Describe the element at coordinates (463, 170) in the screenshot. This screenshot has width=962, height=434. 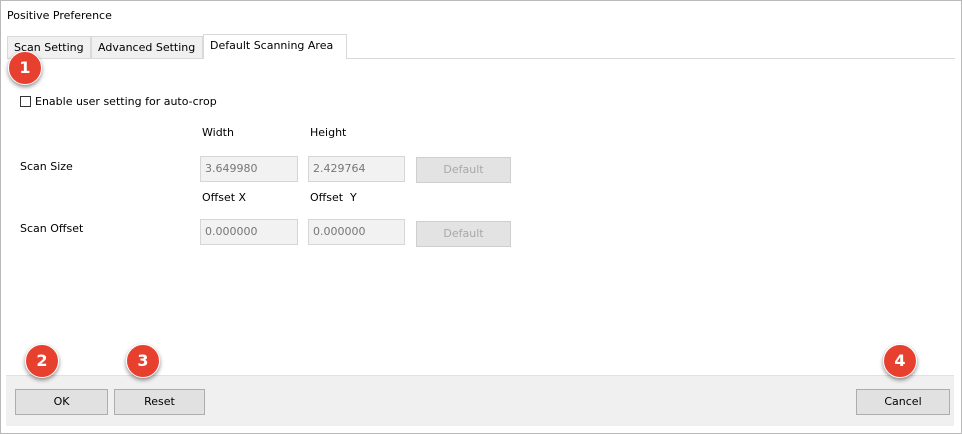
I see `scan-size-default-button: Default` at that location.